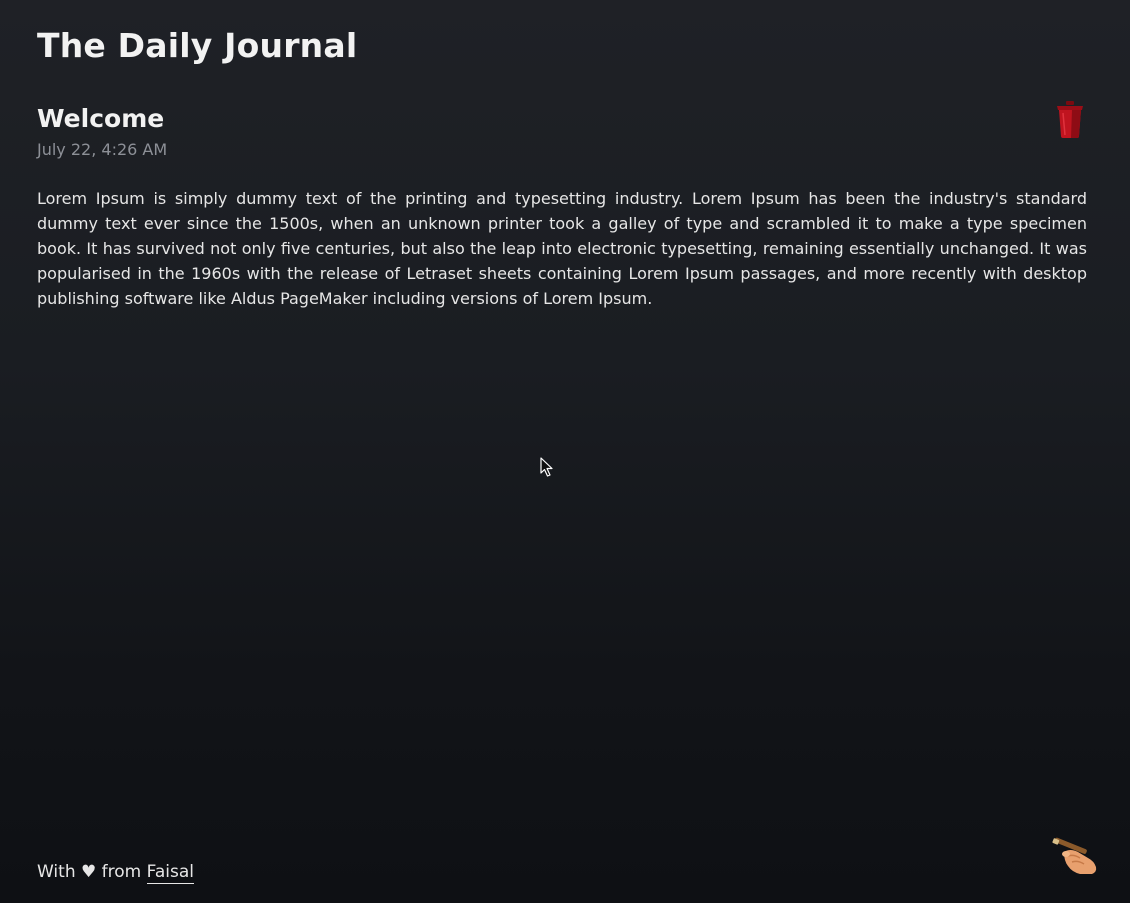 The height and width of the screenshot is (903, 1130). Describe the element at coordinates (102, 149) in the screenshot. I see `entry-date: July 22, 4:26 AM` at that location.